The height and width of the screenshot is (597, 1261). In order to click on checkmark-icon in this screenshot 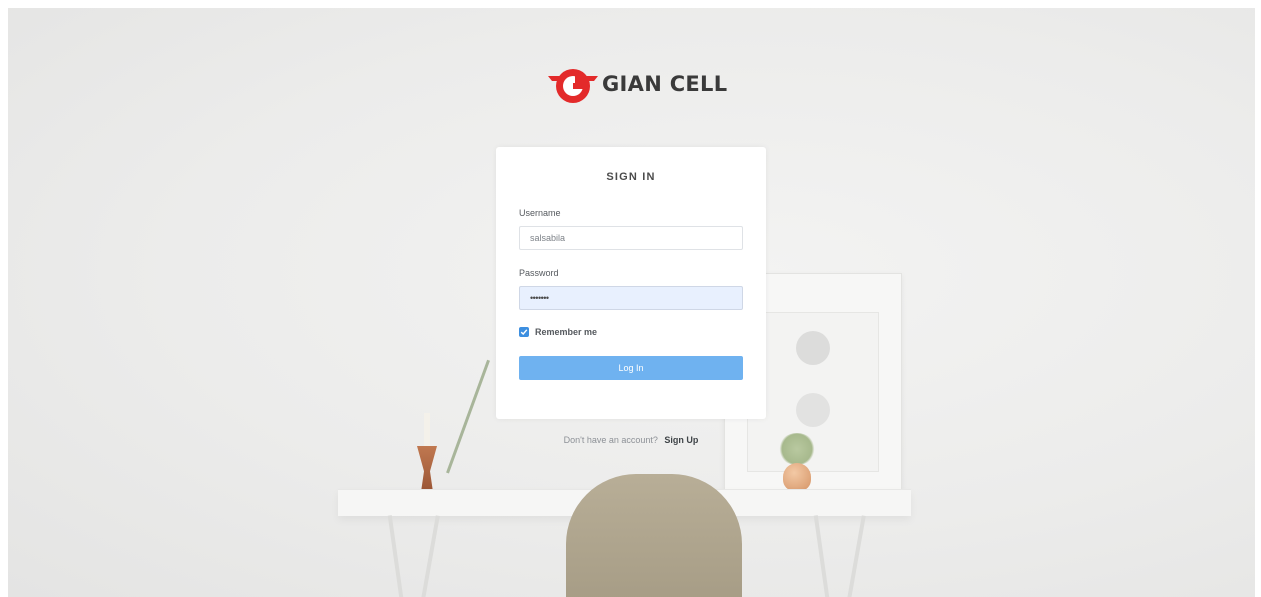, I will do `click(524, 332)`.